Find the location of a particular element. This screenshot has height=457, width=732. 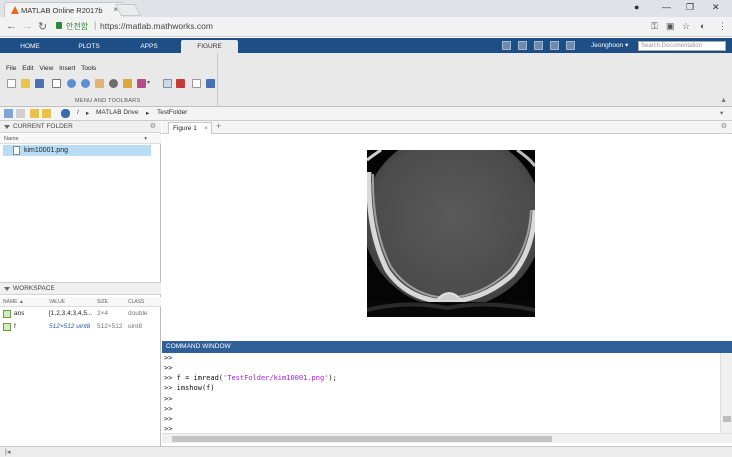

tab-home: HOME is located at coordinates (30, 46).